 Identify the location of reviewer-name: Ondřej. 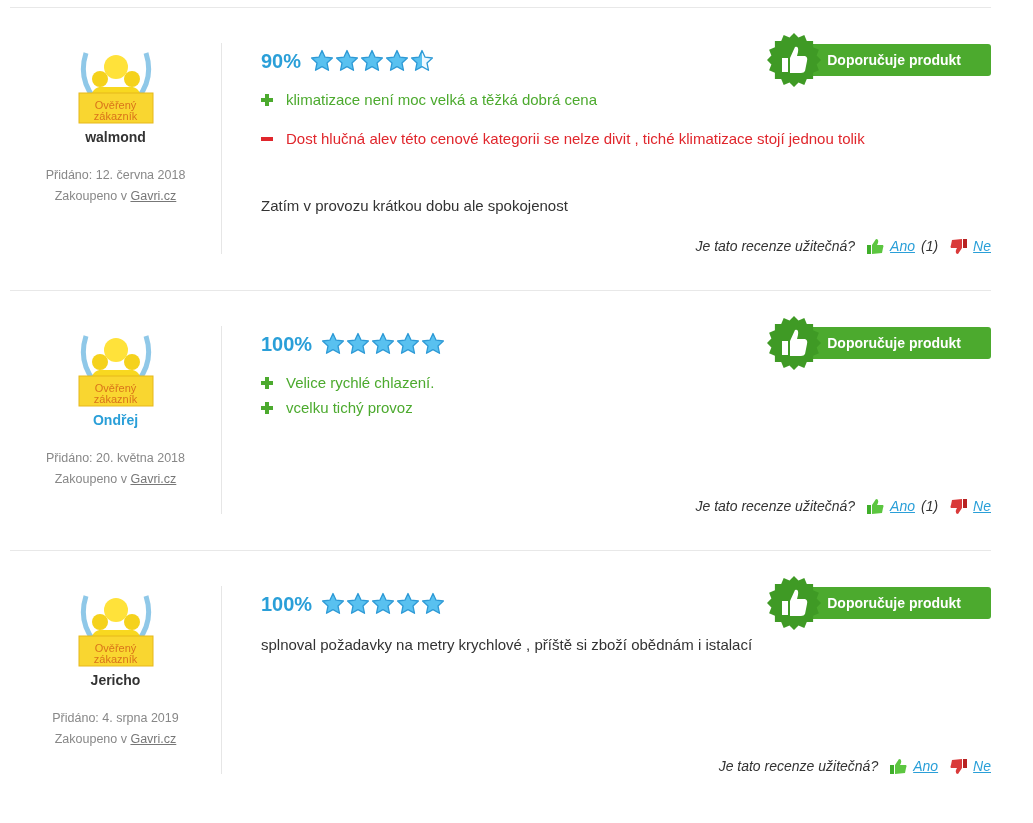
(115, 420).